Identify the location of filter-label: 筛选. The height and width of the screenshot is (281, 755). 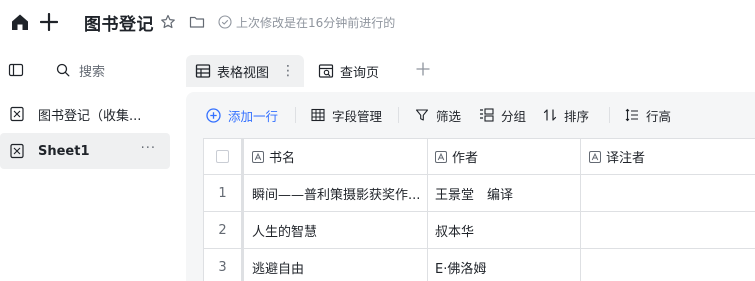
(449, 116).